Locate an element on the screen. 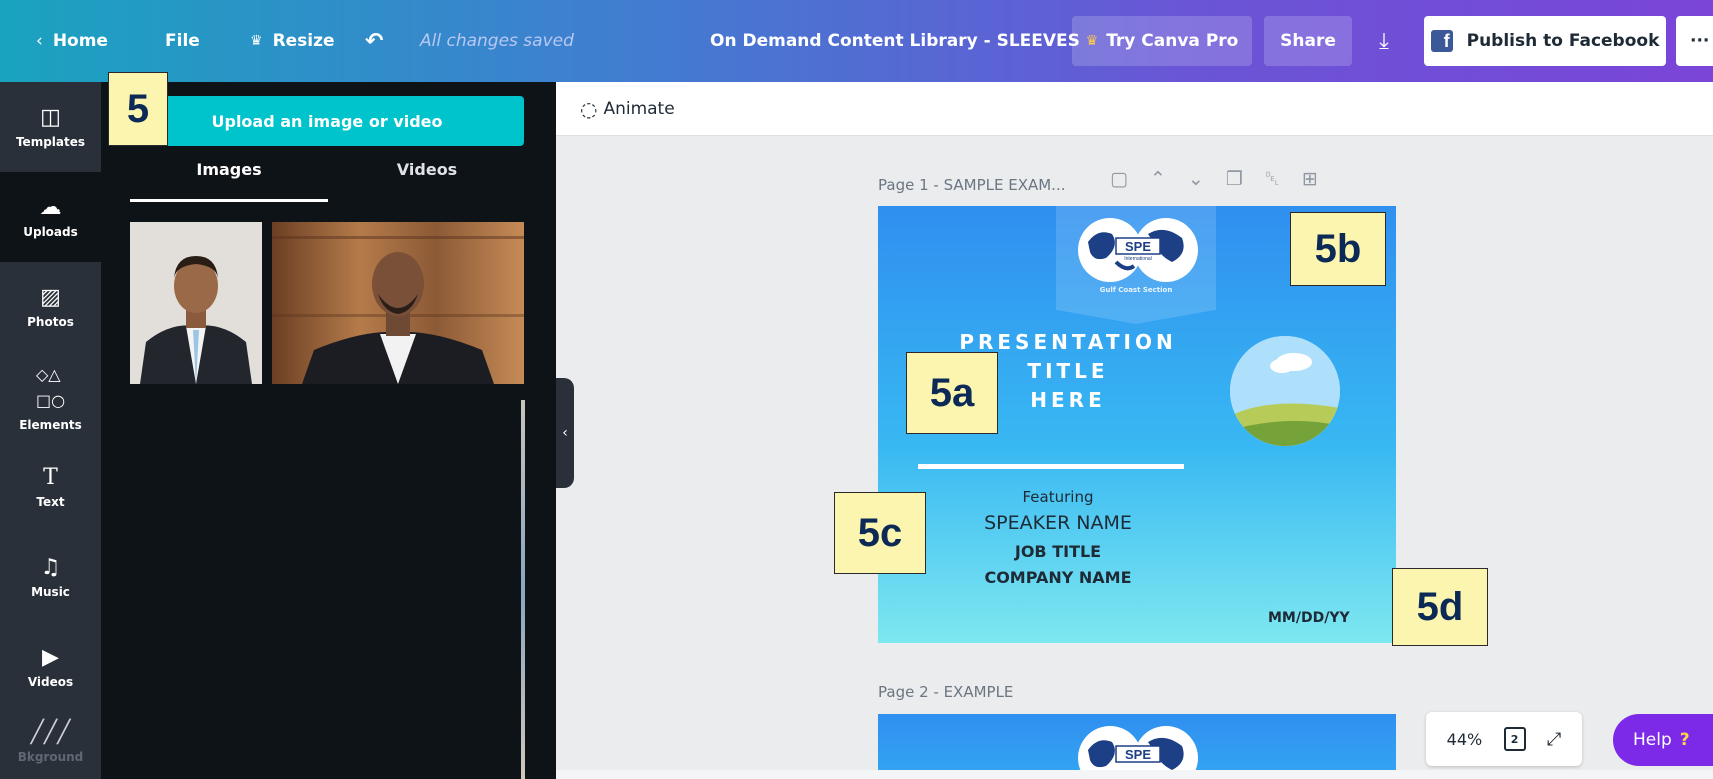 The height and width of the screenshot is (779, 1713). help-label: Help is located at coordinates (1652, 740).